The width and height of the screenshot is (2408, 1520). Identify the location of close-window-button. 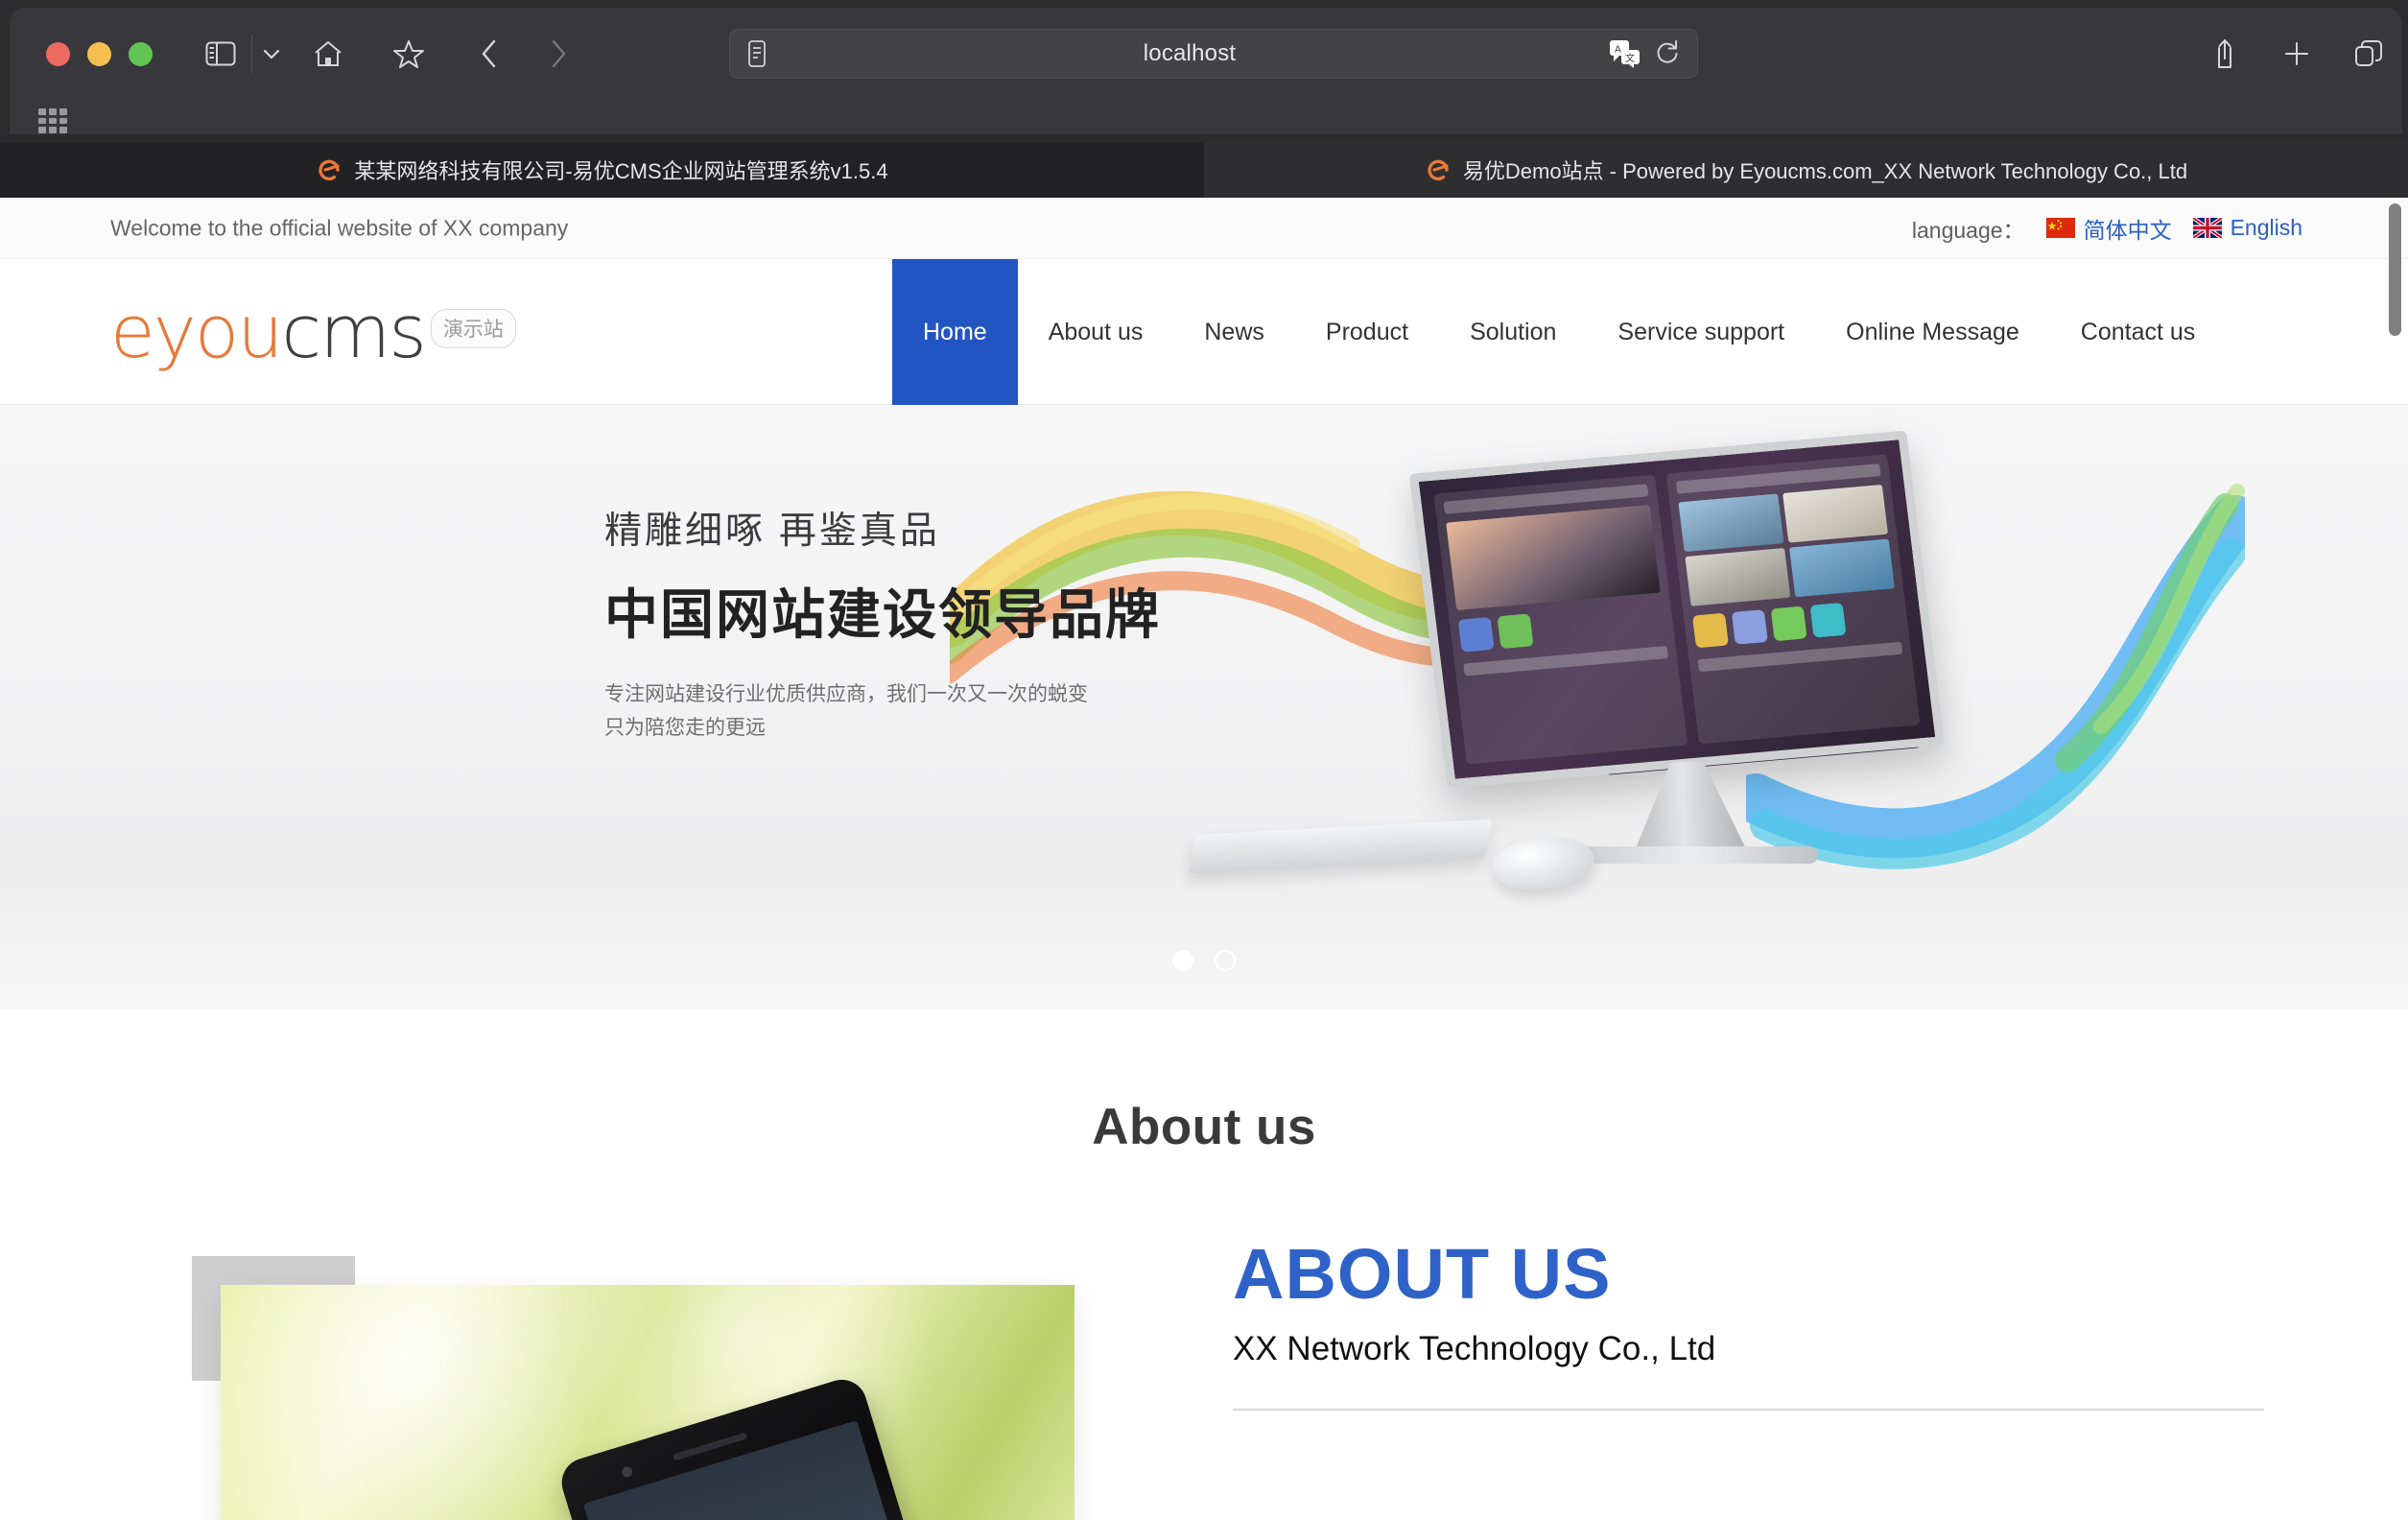
(58, 54).